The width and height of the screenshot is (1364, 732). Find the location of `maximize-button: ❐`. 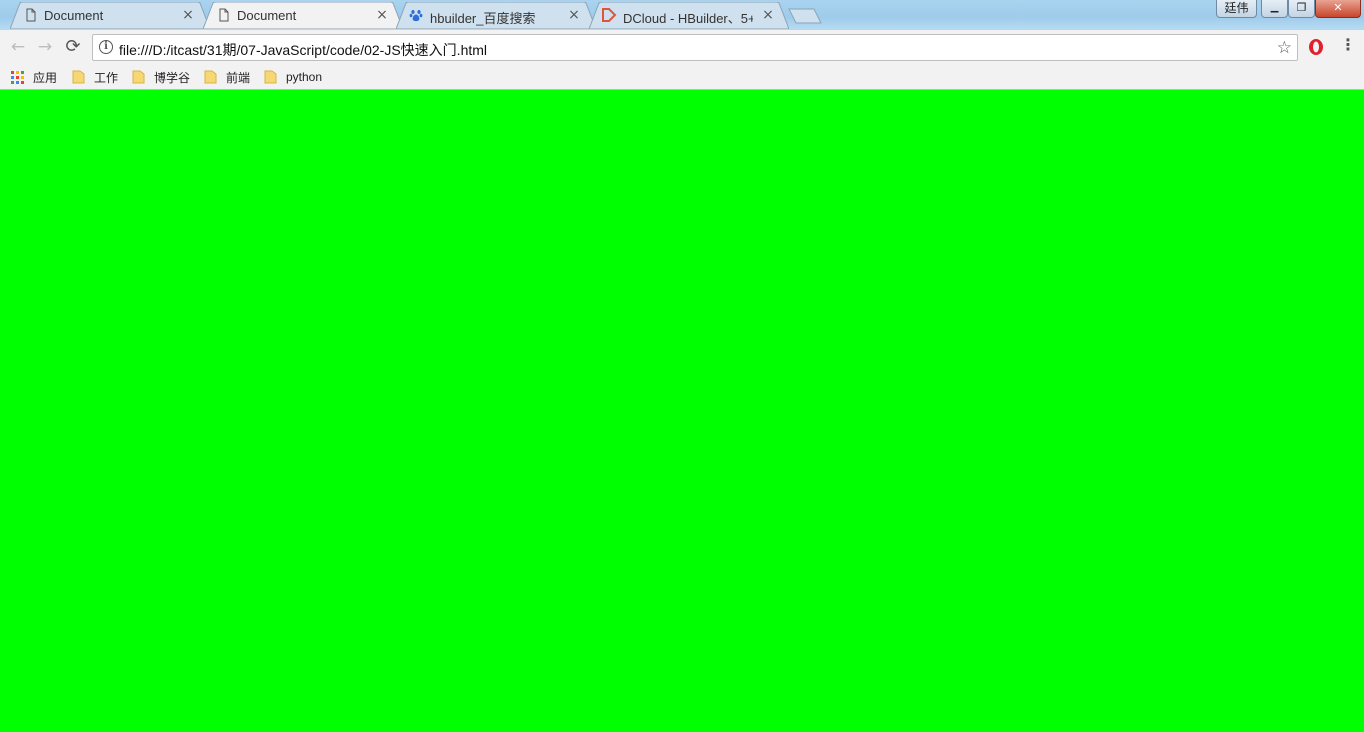

maximize-button: ❐ is located at coordinates (1301, 9).